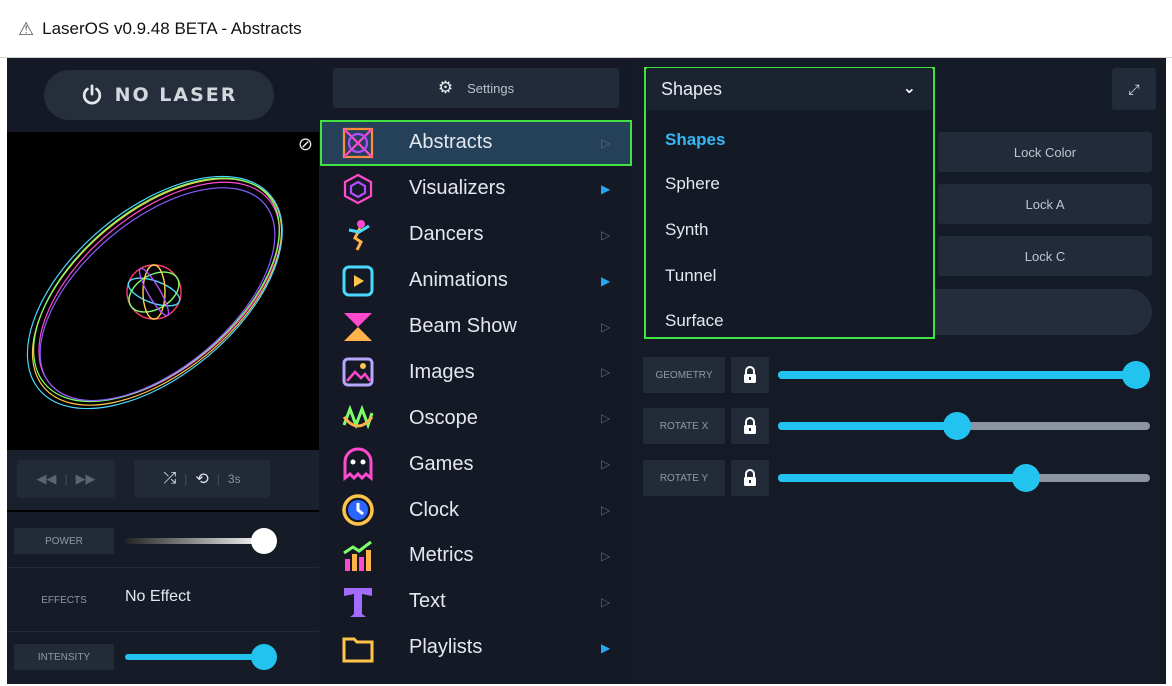  I want to click on power-icon, so click(91, 94).